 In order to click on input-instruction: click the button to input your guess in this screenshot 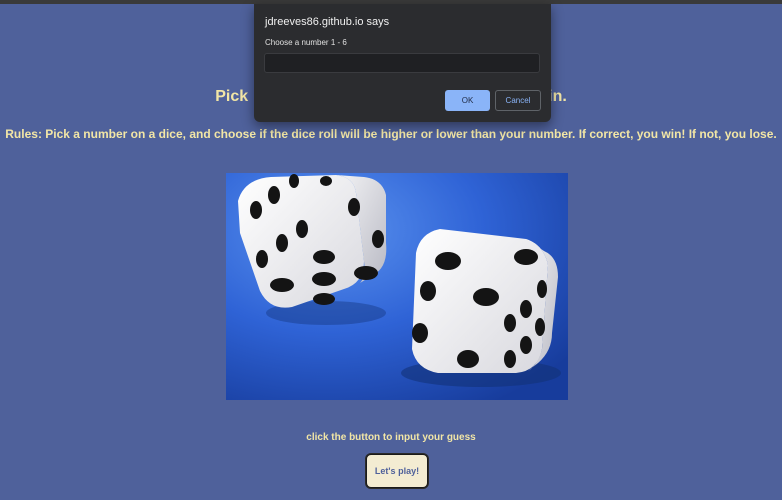, I will do `click(391, 437)`.